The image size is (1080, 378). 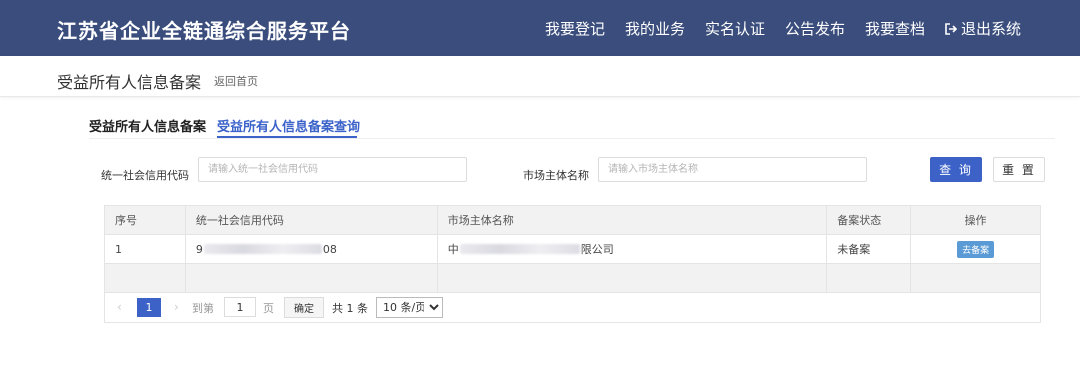 I want to click on prev-page-button: ‹, so click(x=119, y=307).